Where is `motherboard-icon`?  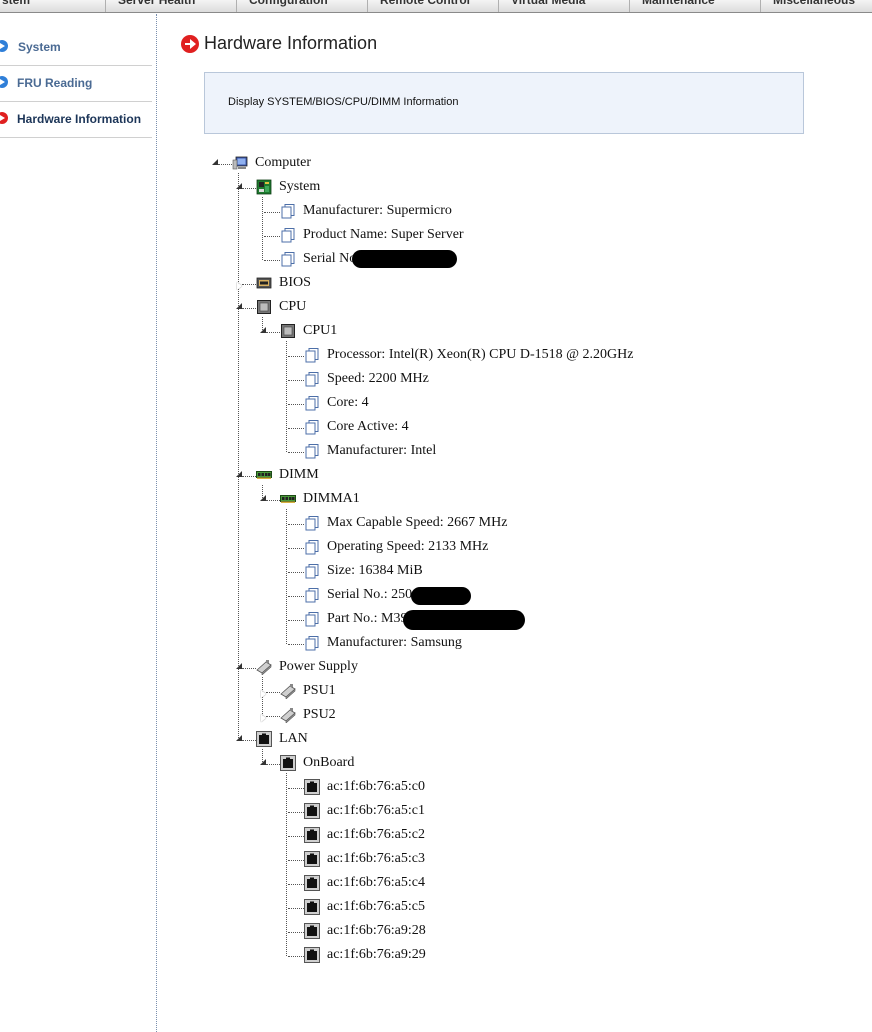 motherboard-icon is located at coordinates (264, 187).